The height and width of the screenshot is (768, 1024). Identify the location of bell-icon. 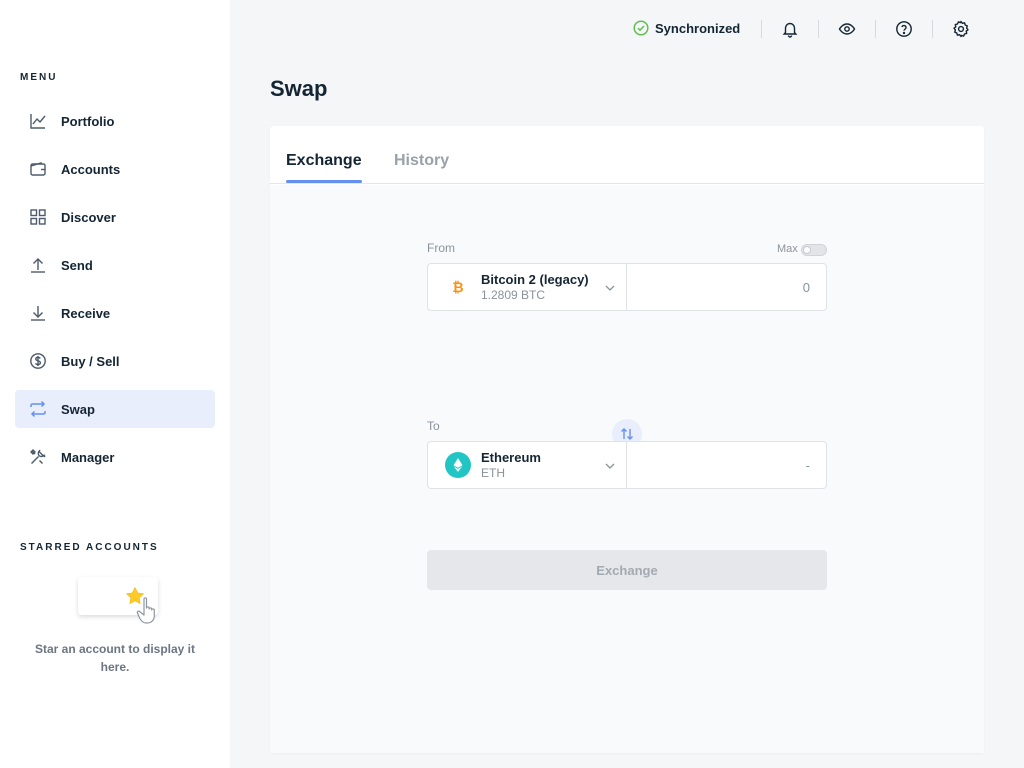
(790, 30).